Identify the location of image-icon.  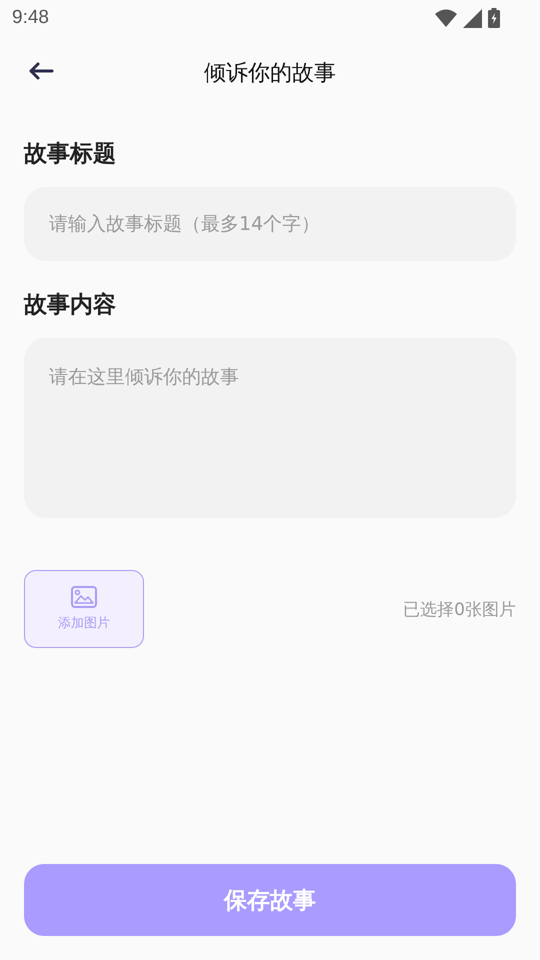
(84, 597).